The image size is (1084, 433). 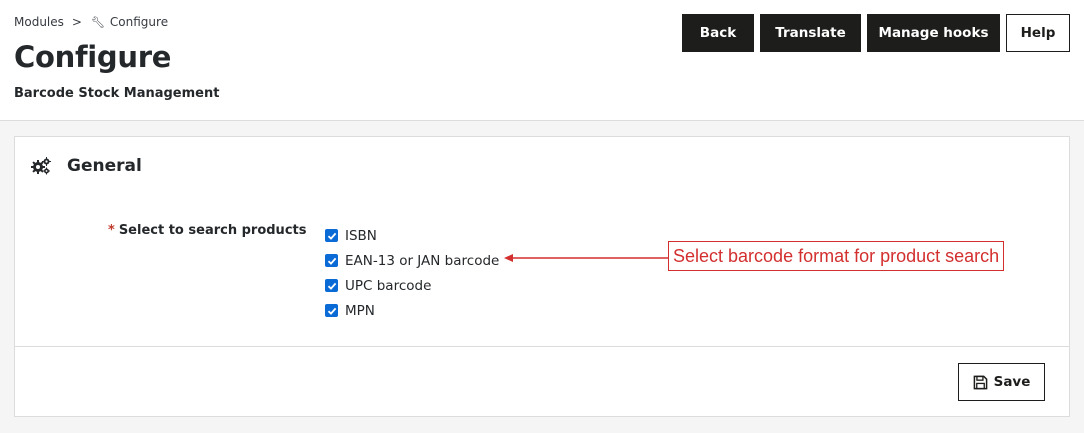 I want to click on option-label: ISBN, so click(x=361, y=235).